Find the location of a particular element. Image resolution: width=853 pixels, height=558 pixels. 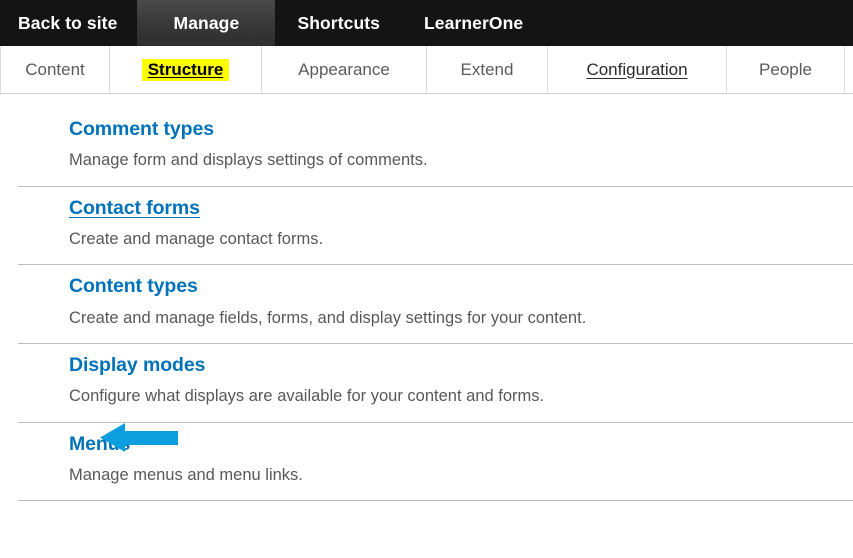

link-contact-forms: Contact forms is located at coordinates (134, 208).